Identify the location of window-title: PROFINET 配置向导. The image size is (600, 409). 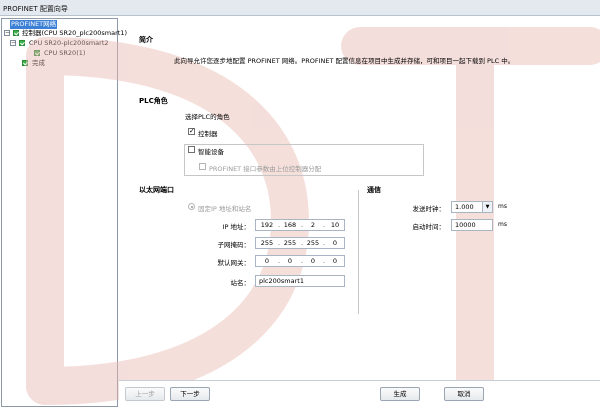
(35, 9).